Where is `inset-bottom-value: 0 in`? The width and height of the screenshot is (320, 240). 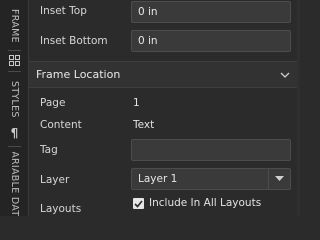
inset-bottom-value: 0 in is located at coordinates (148, 41).